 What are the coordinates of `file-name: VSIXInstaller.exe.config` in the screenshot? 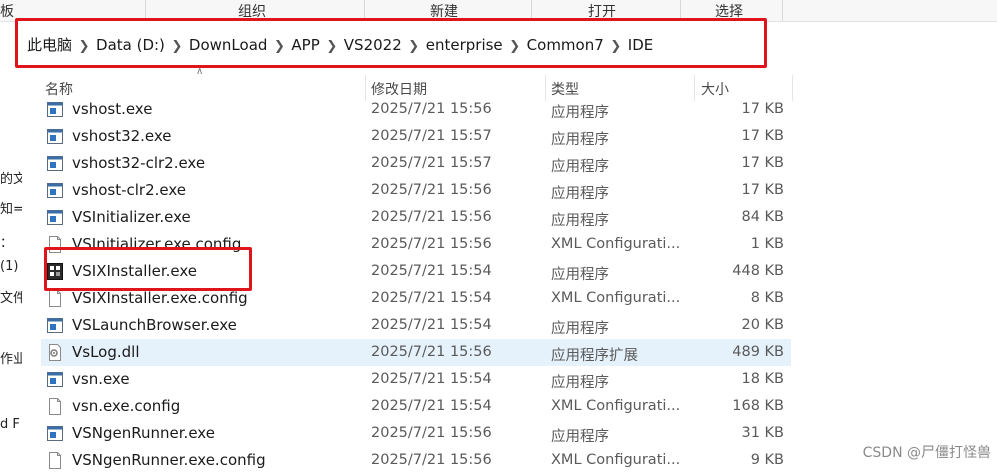 It's located at (160, 298).